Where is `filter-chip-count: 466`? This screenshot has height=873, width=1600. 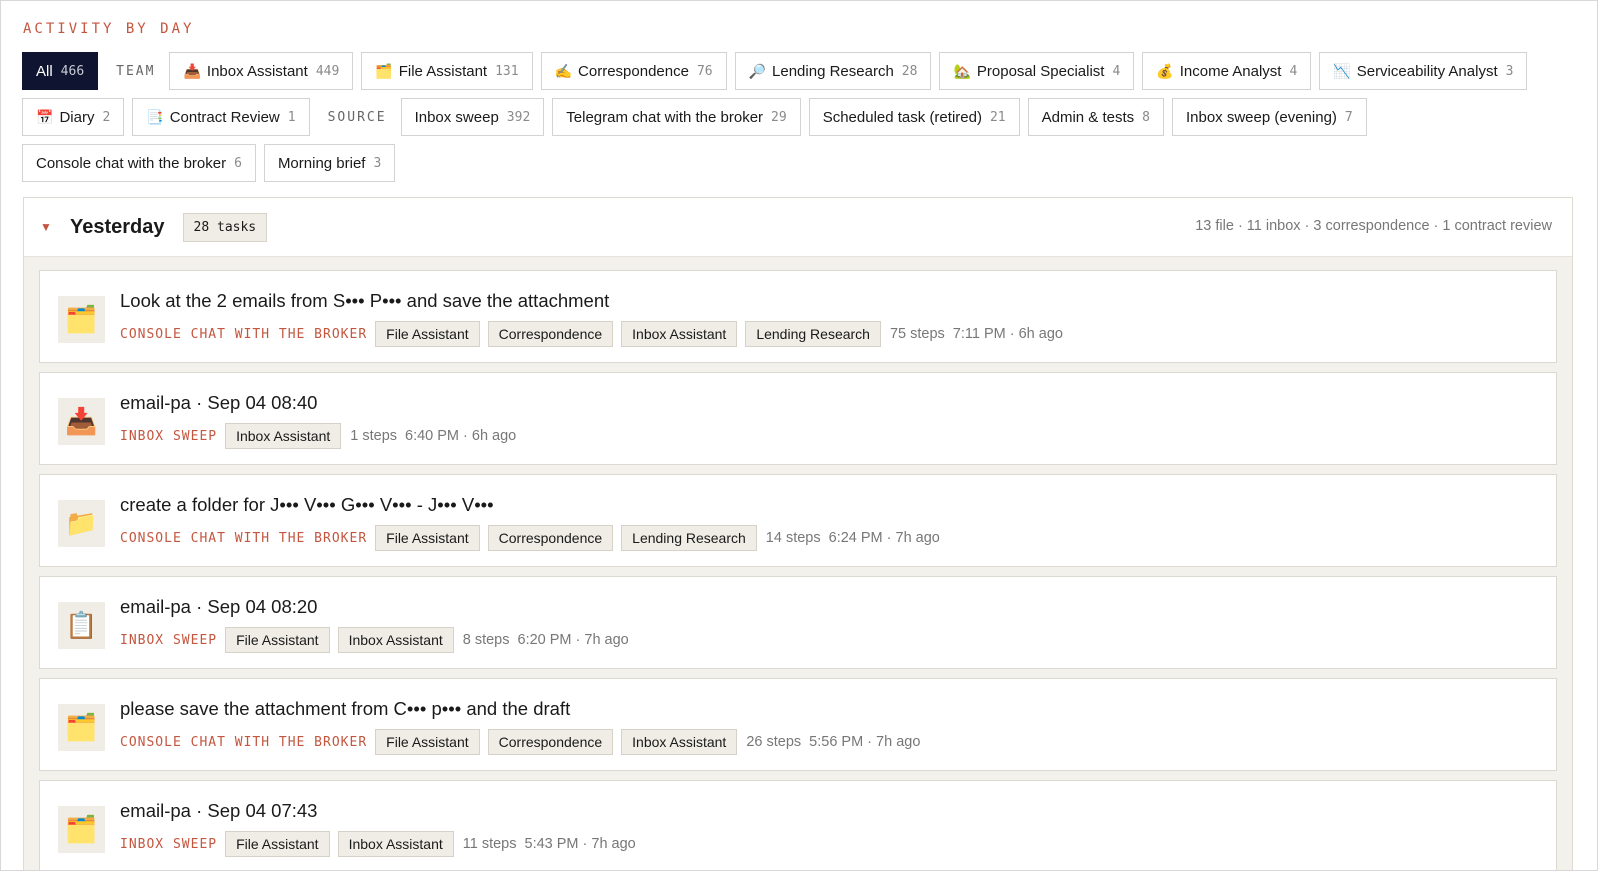 filter-chip-count: 466 is located at coordinates (72, 71).